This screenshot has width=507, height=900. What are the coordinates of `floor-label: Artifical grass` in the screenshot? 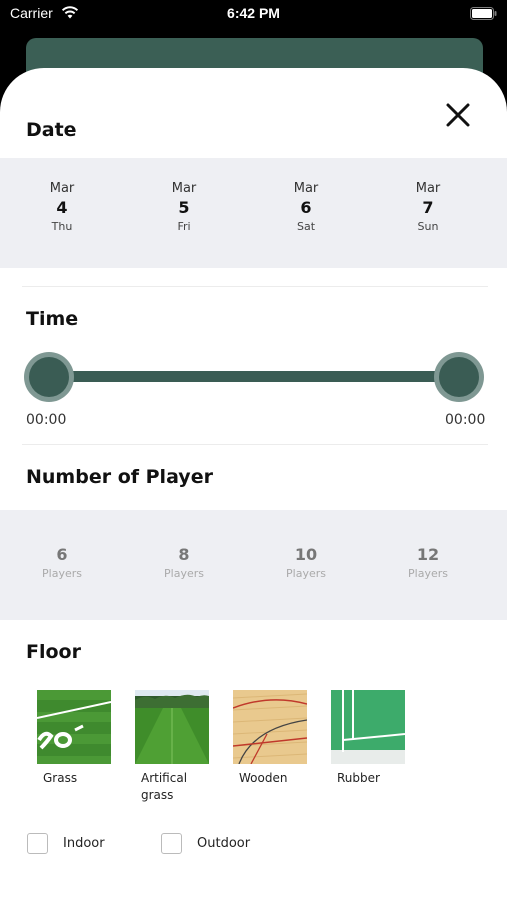 It's located at (164, 786).